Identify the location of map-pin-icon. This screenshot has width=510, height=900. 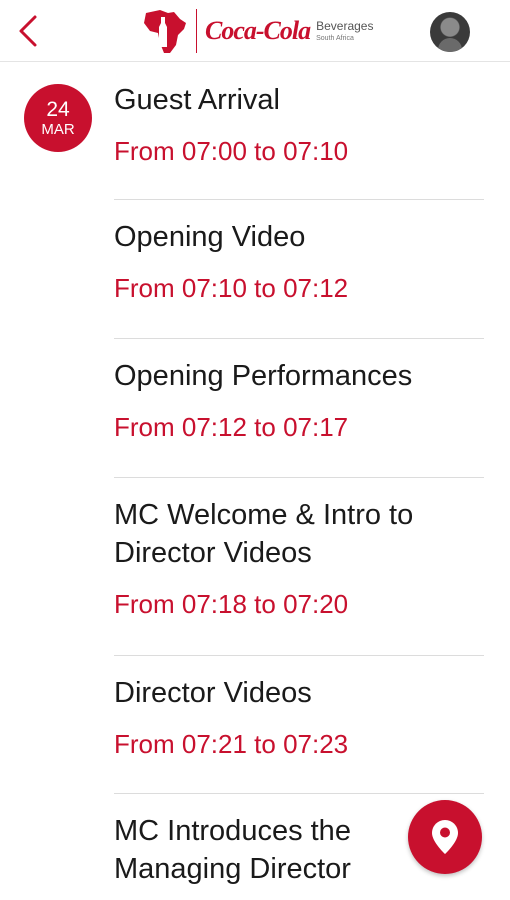
(445, 837).